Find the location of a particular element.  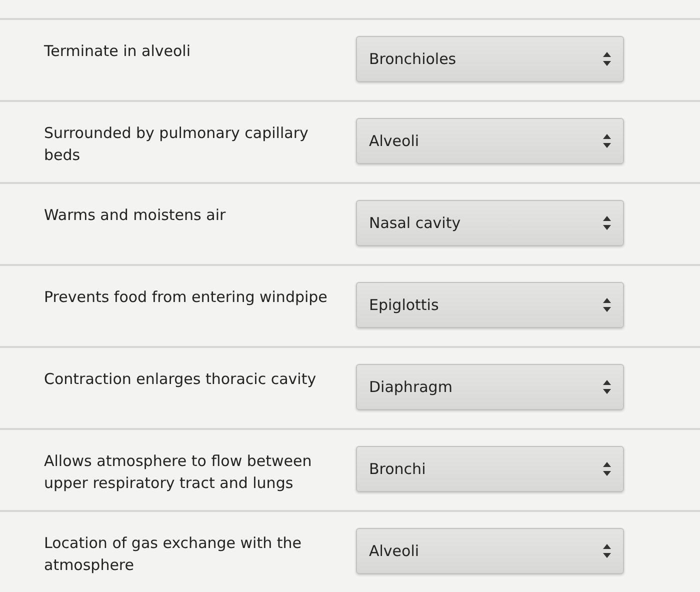

question-text: Location of gas exchange with the atmosphere is located at coordinates (173, 554).